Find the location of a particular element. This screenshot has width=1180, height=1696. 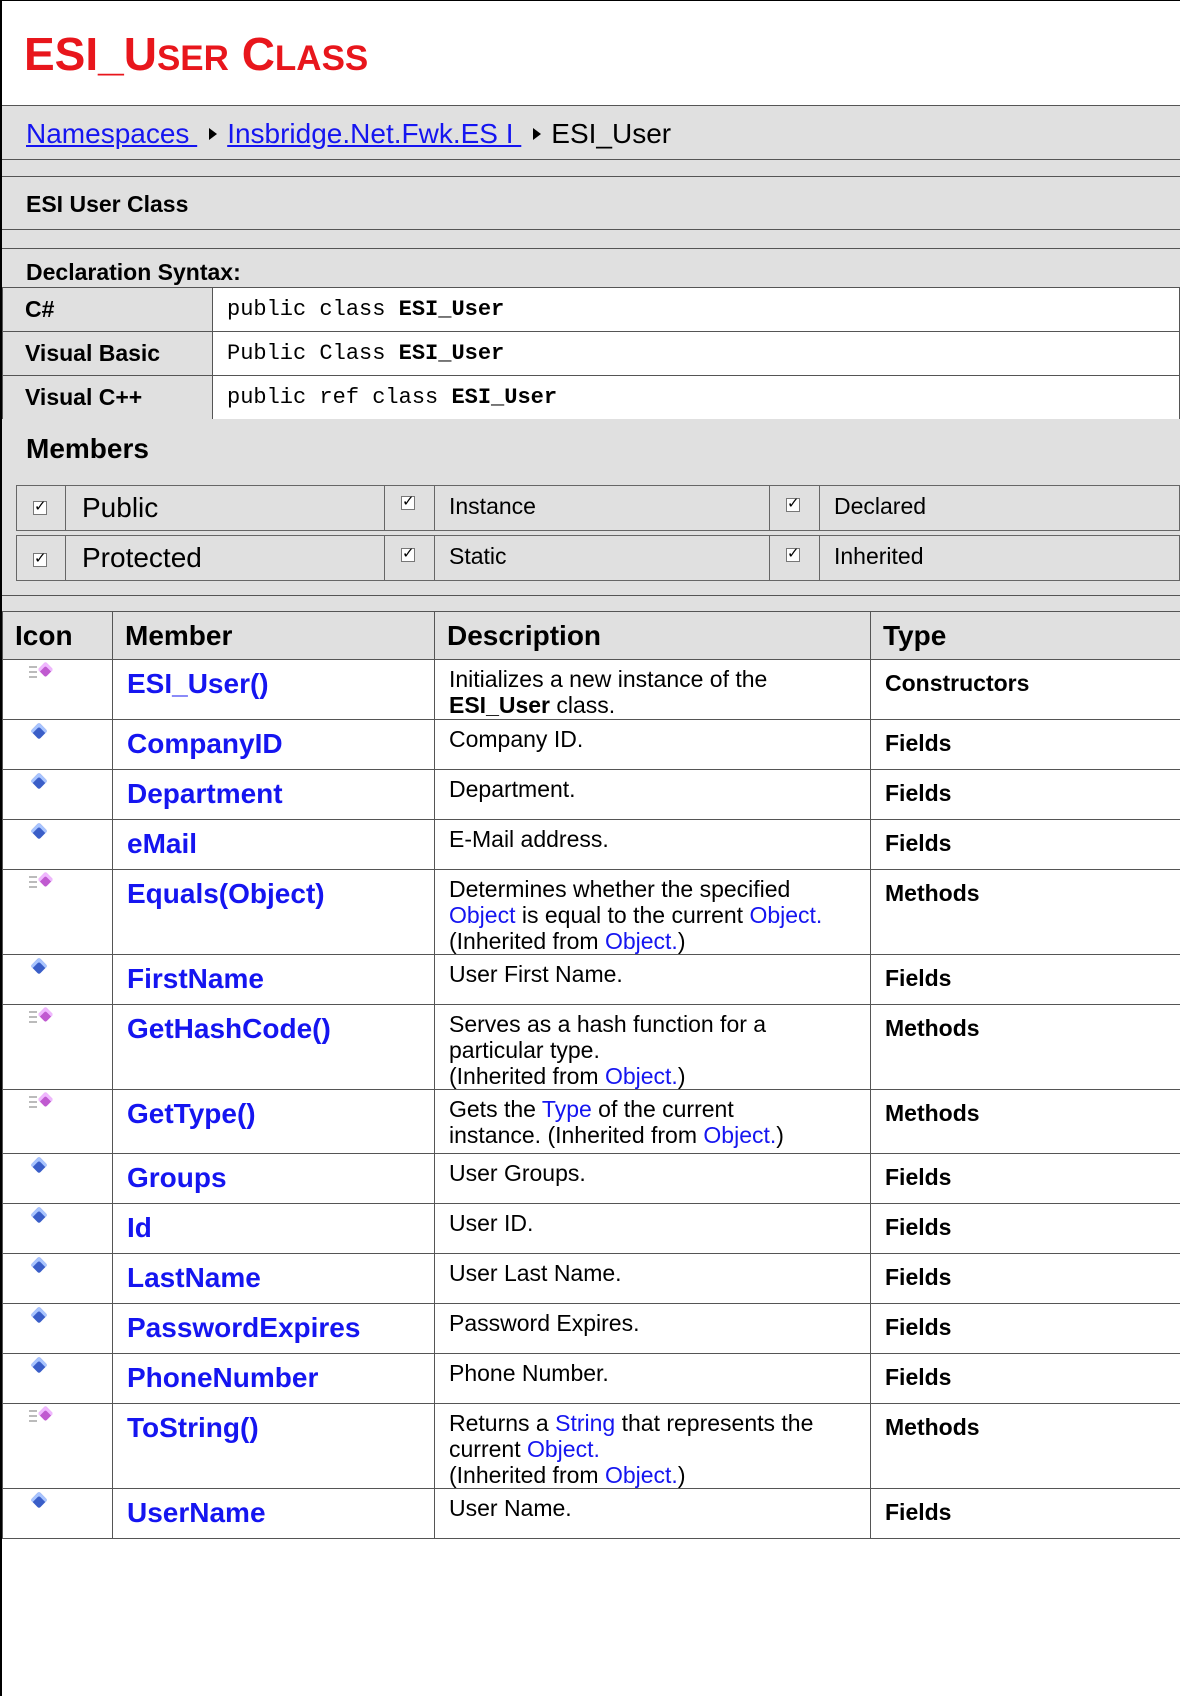

table-row: PasswordExpires Password Expires. Fields is located at coordinates (591, 1328).